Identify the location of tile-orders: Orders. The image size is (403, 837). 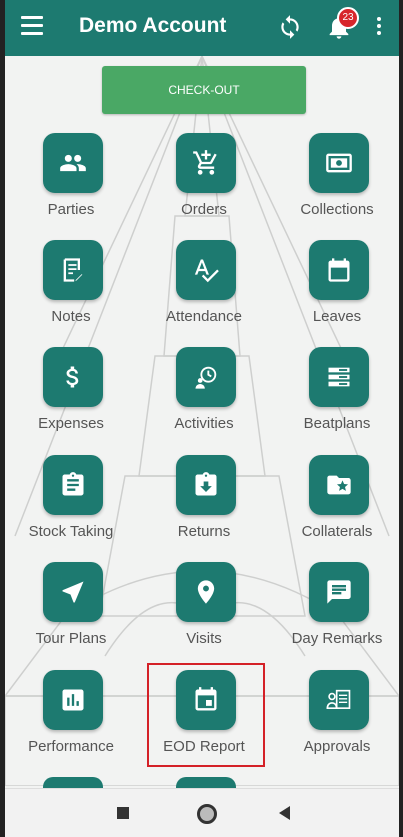
(204, 183).